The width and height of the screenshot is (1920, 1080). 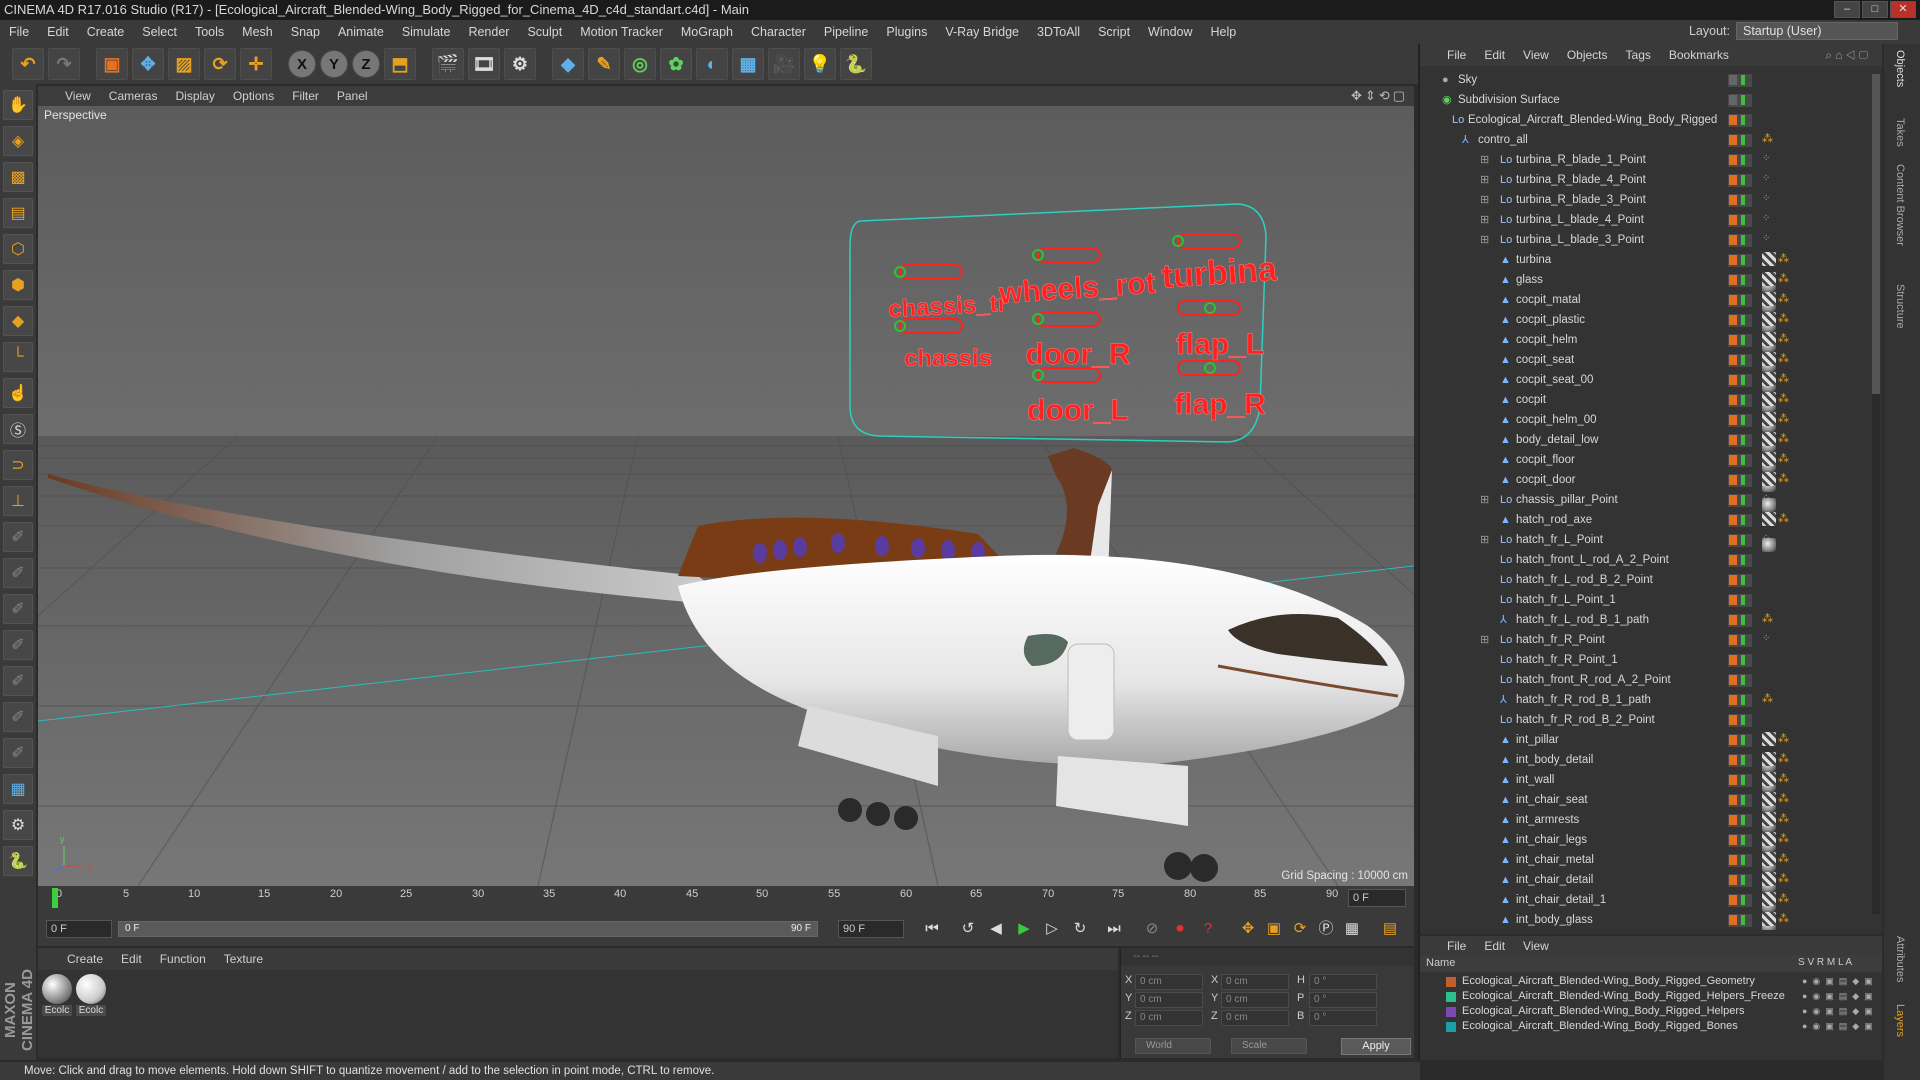 I want to click on xpresso-tag-icon: ⁘, so click(x=1768, y=159).